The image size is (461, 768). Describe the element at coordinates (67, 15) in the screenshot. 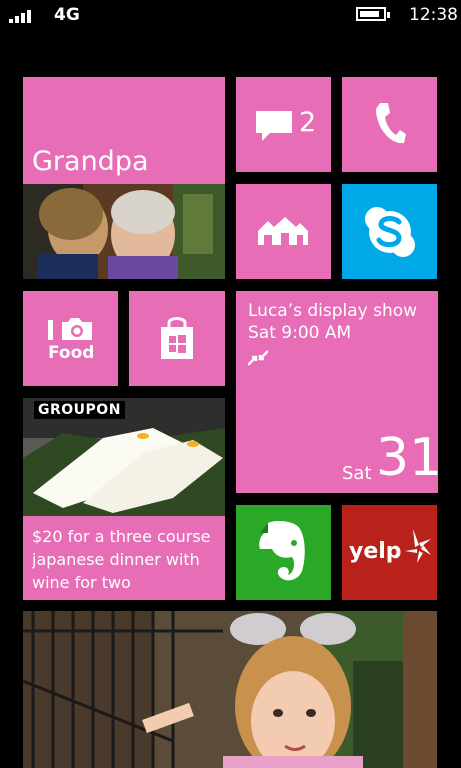

I see `network-type: 4G` at that location.